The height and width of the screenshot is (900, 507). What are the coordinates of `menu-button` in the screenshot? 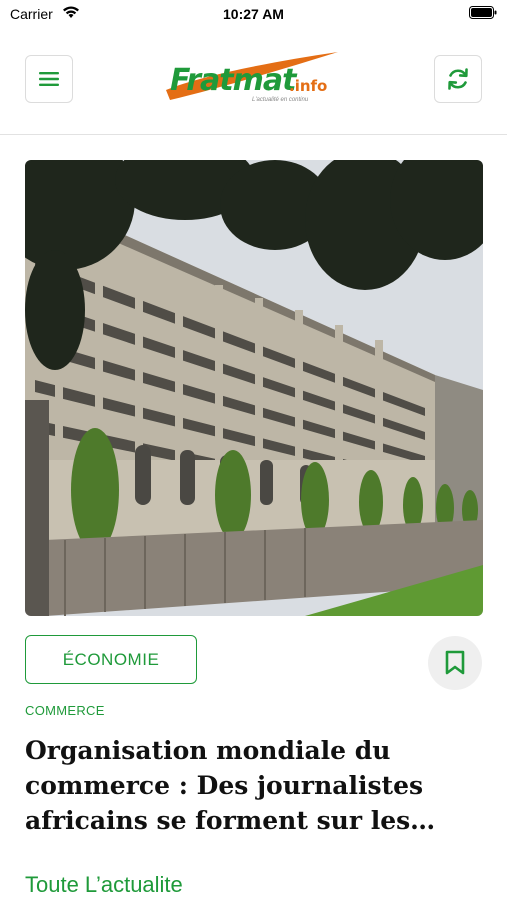 It's located at (49, 79).